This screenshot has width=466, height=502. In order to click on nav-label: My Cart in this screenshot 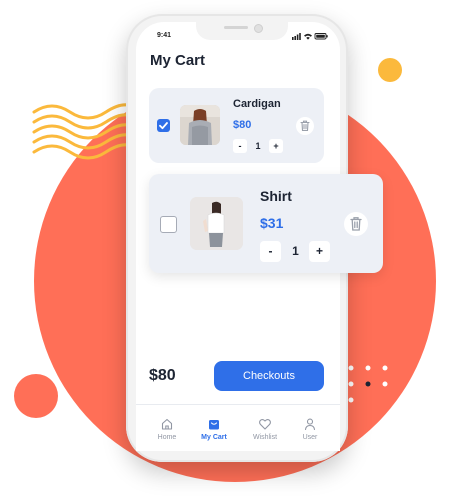, I will do `click(214, 437)`.